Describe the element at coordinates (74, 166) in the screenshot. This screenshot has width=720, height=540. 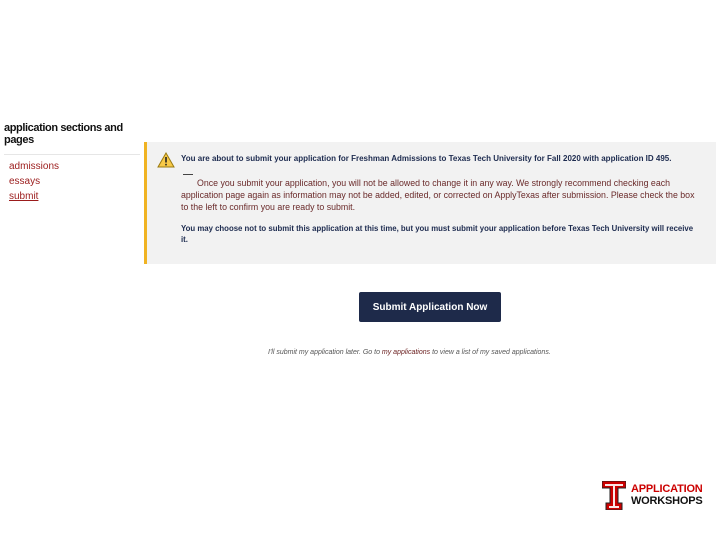
I see `sidebar-item-admissions: admissions` at that location.